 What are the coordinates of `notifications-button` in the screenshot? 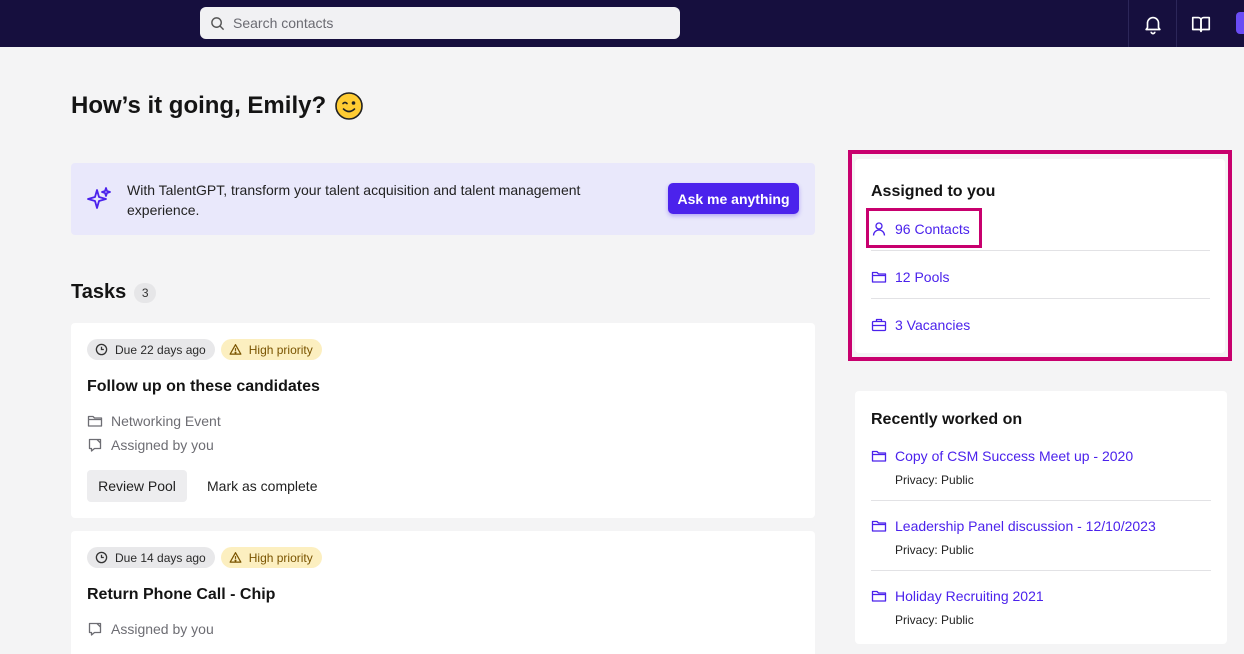 It's located at (1152, 23).